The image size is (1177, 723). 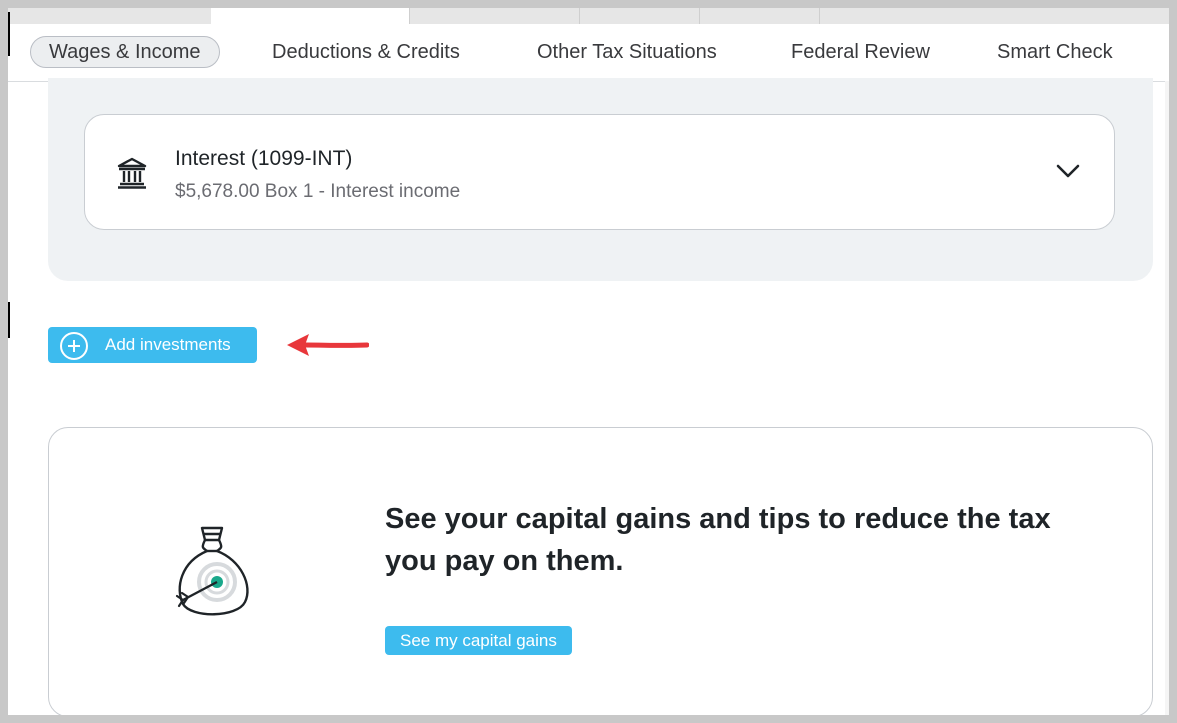 I want to click on nav-tab-other-tax-situations: Other Tax Situations, so click(x=627, y=52).